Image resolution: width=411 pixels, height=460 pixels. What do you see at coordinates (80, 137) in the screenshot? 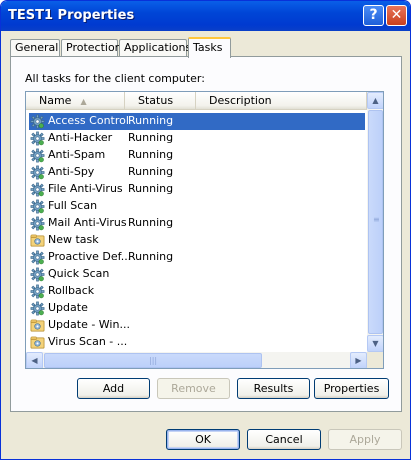
I see `task-name: Anti-Hacker` at bounding box center [80, 137].